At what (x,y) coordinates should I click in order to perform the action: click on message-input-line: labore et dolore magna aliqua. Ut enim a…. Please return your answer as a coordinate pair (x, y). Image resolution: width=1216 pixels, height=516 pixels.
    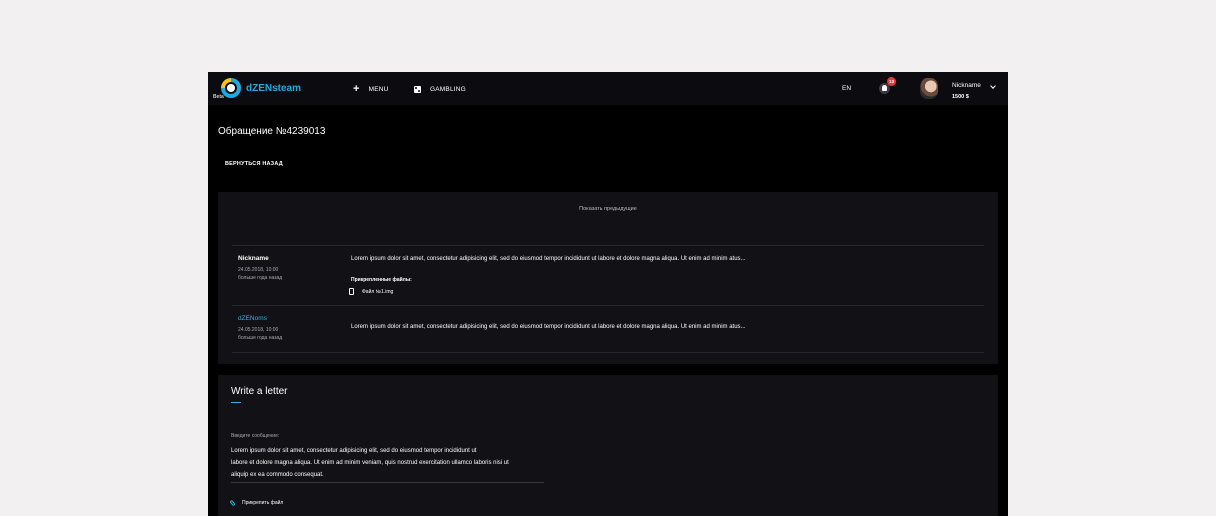
    Looking at the image, I should click on (370, 463).